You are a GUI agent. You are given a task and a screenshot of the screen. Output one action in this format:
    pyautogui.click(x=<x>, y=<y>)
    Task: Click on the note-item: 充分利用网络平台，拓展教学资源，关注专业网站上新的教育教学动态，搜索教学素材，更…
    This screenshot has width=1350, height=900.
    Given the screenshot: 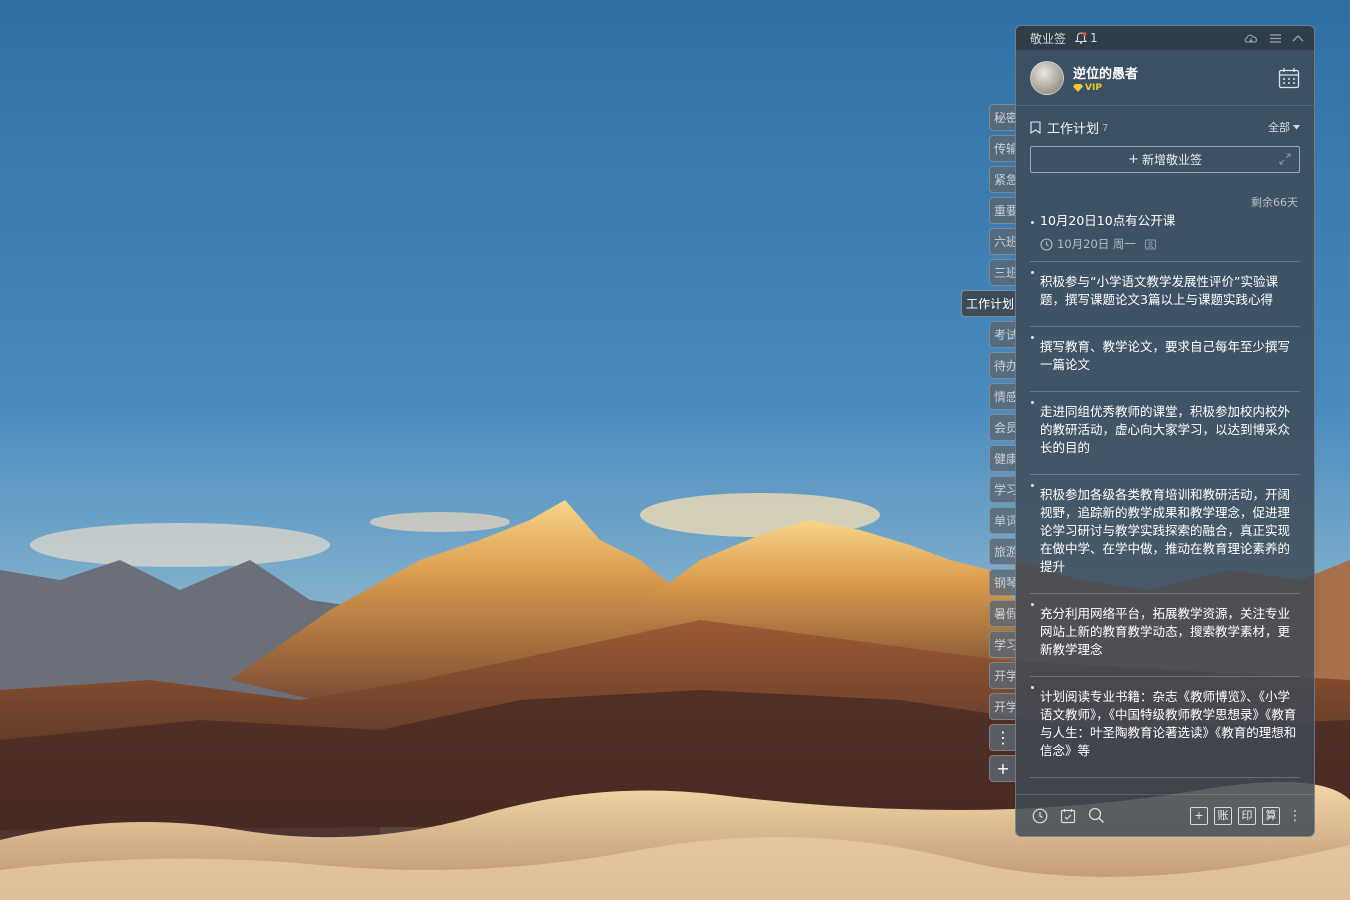 What is the action you would take?
    pyautogui.click(x=1165, y=635)
    